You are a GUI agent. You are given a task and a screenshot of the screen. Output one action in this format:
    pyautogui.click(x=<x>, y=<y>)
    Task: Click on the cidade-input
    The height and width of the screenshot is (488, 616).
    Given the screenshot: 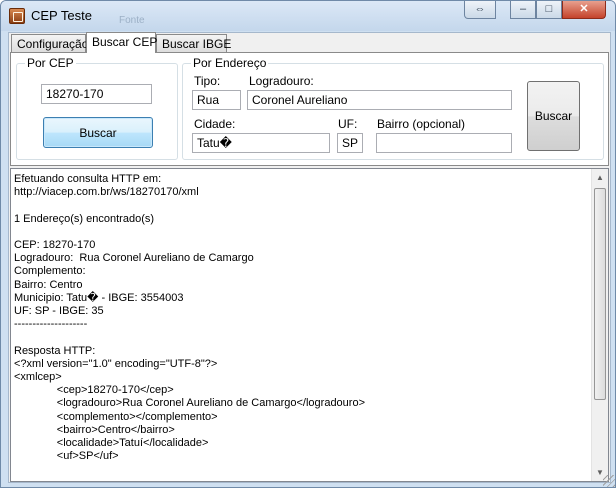 What is the action you would take?
    pyautogui.click(x=261, y=143)
    